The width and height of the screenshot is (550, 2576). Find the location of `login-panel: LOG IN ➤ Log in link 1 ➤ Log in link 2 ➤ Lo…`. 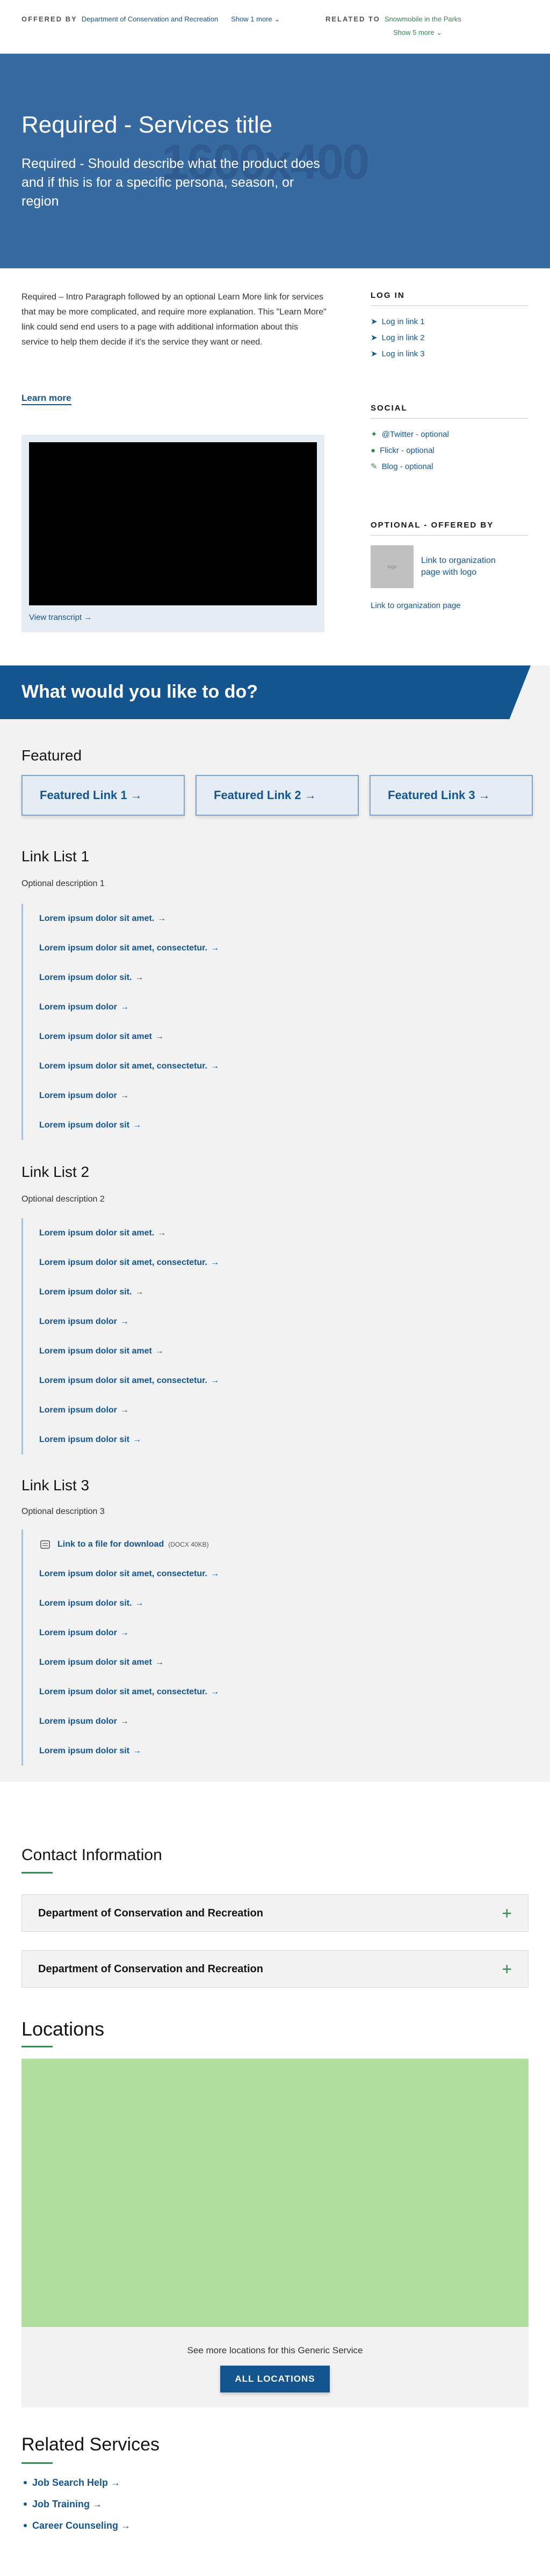

login-panel: LOG IN ➤ Log in link 1 ➤ Log in link 2 ➤ Lo… is located at coordinates (450, 326).